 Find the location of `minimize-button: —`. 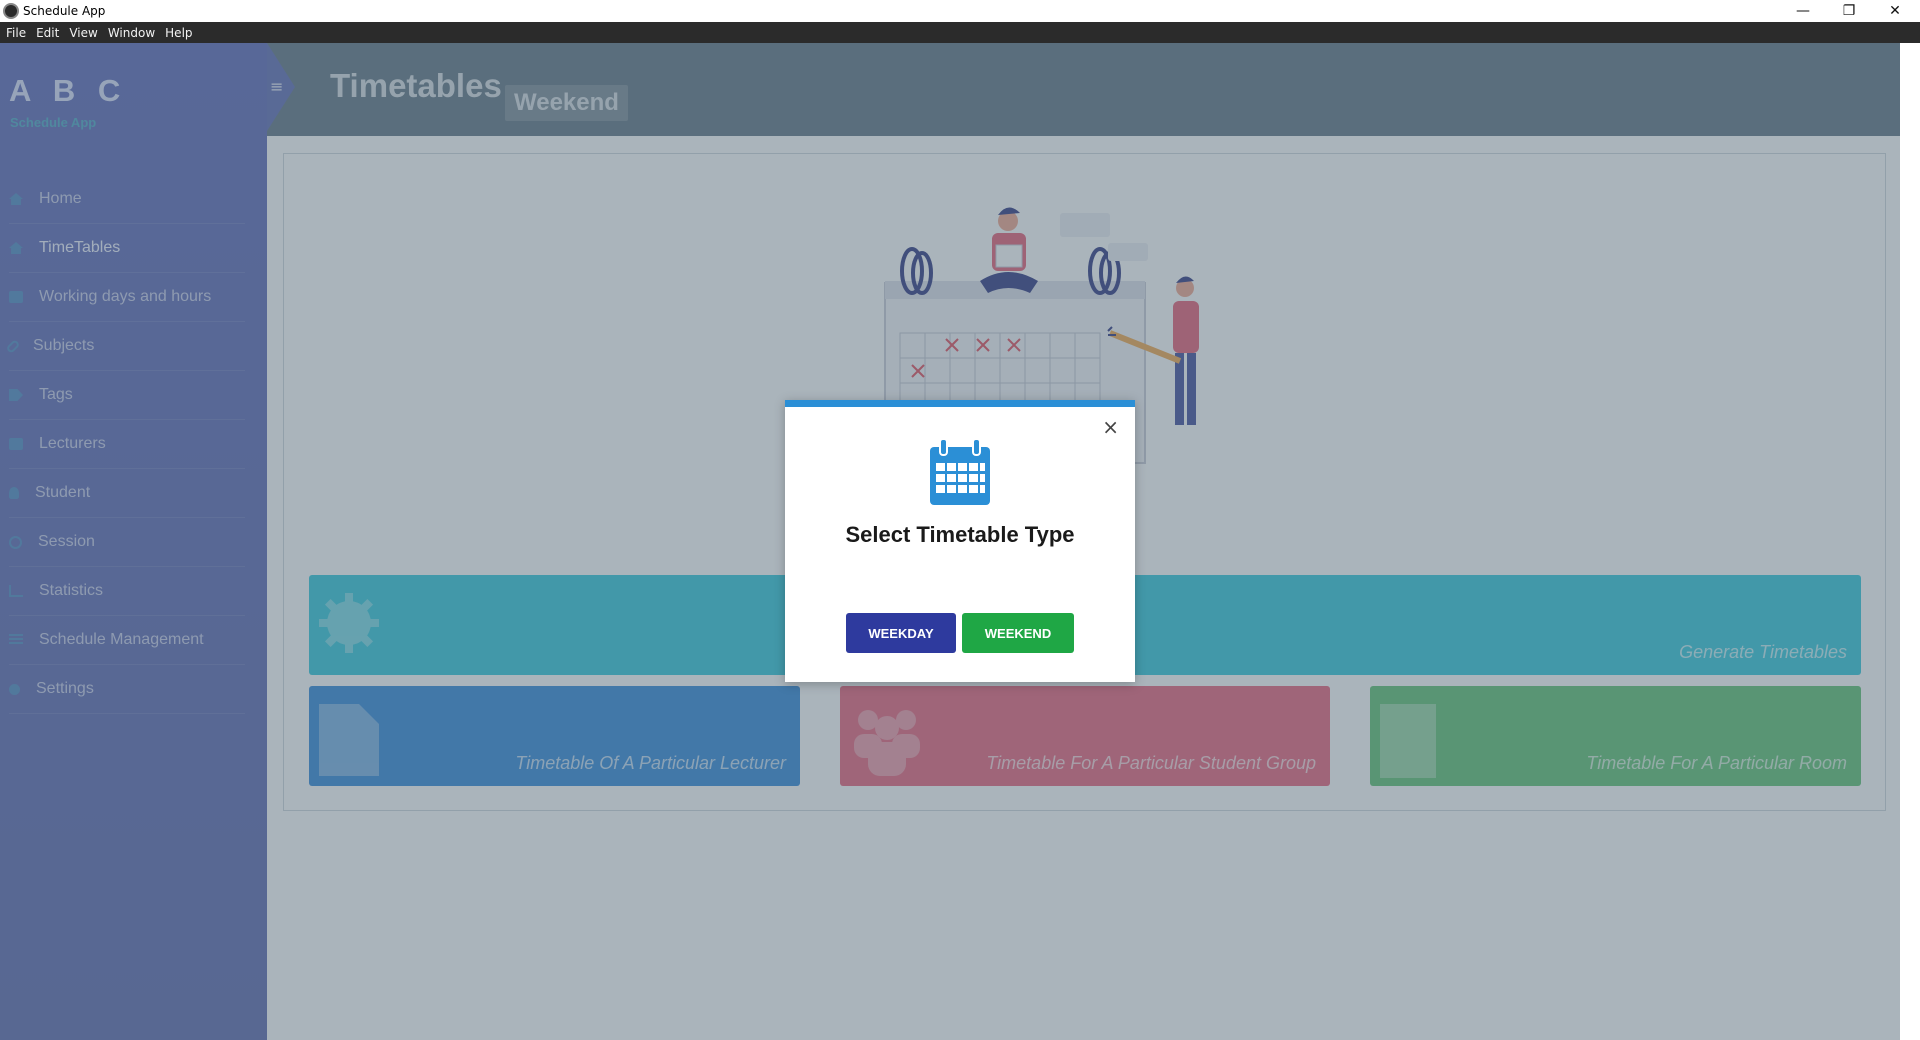

minimize-button: — is located at coordinates (1803, 11).